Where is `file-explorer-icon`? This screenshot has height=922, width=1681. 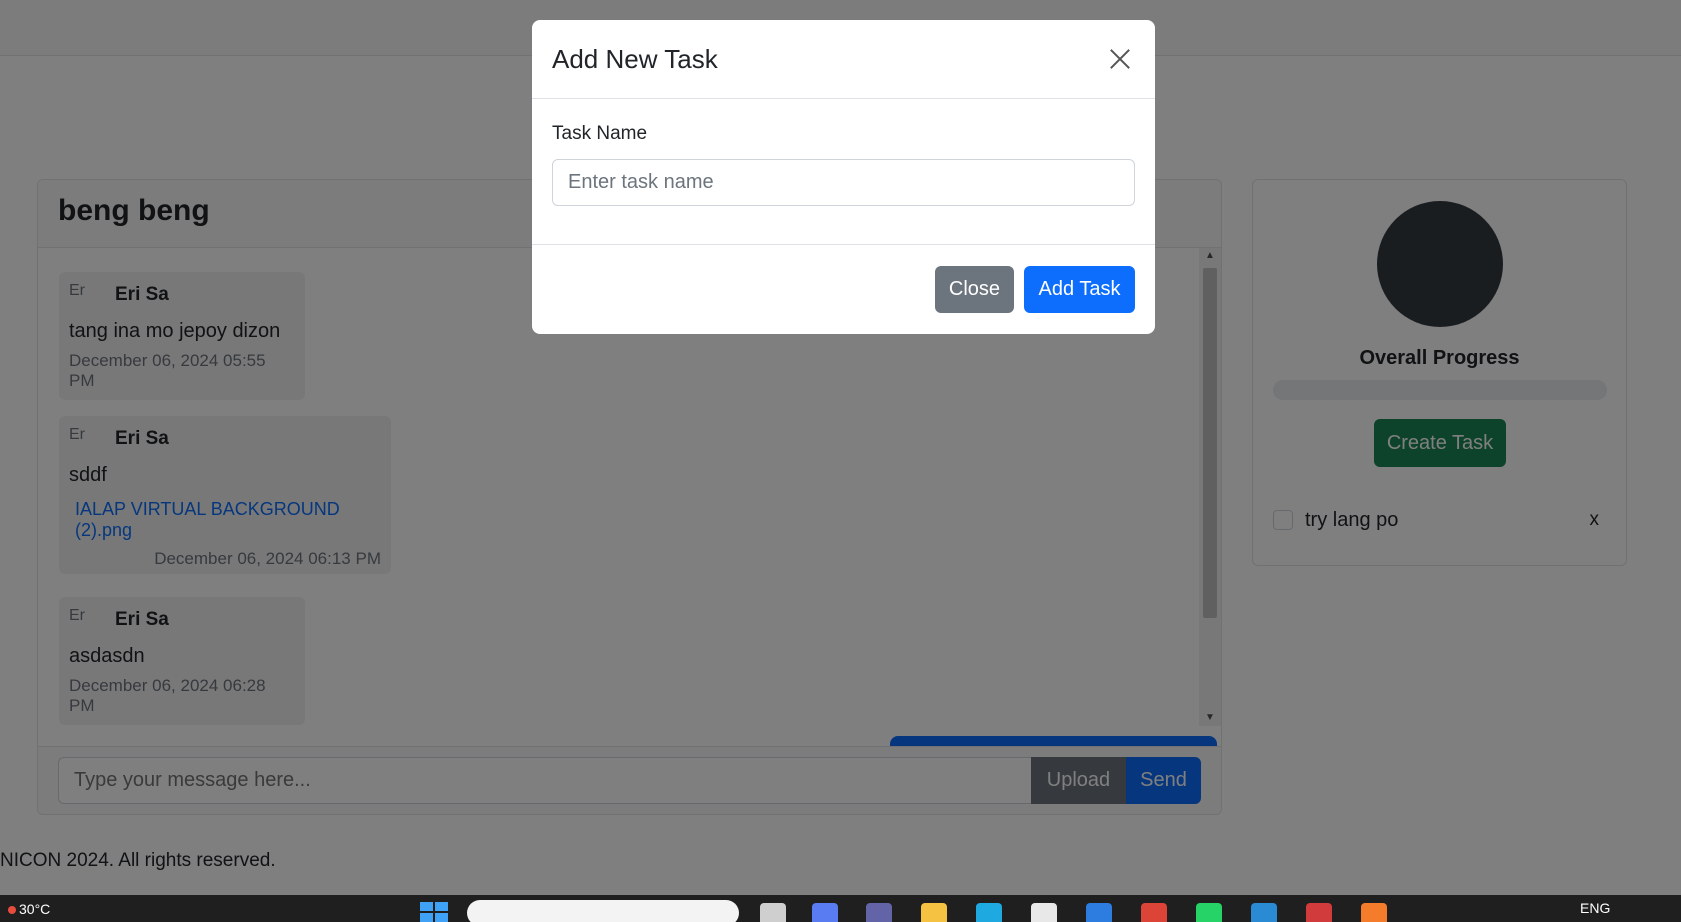 file-explorer-icon is located at coordinates (934, 912).